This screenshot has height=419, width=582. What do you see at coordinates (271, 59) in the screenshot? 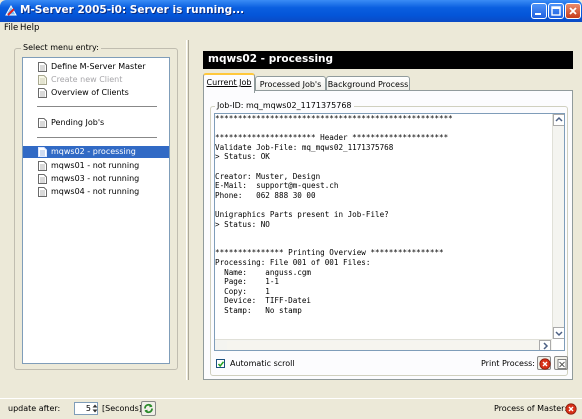
I see `client-header-title: mqws02 - processing` at bounding box center [271, 59].